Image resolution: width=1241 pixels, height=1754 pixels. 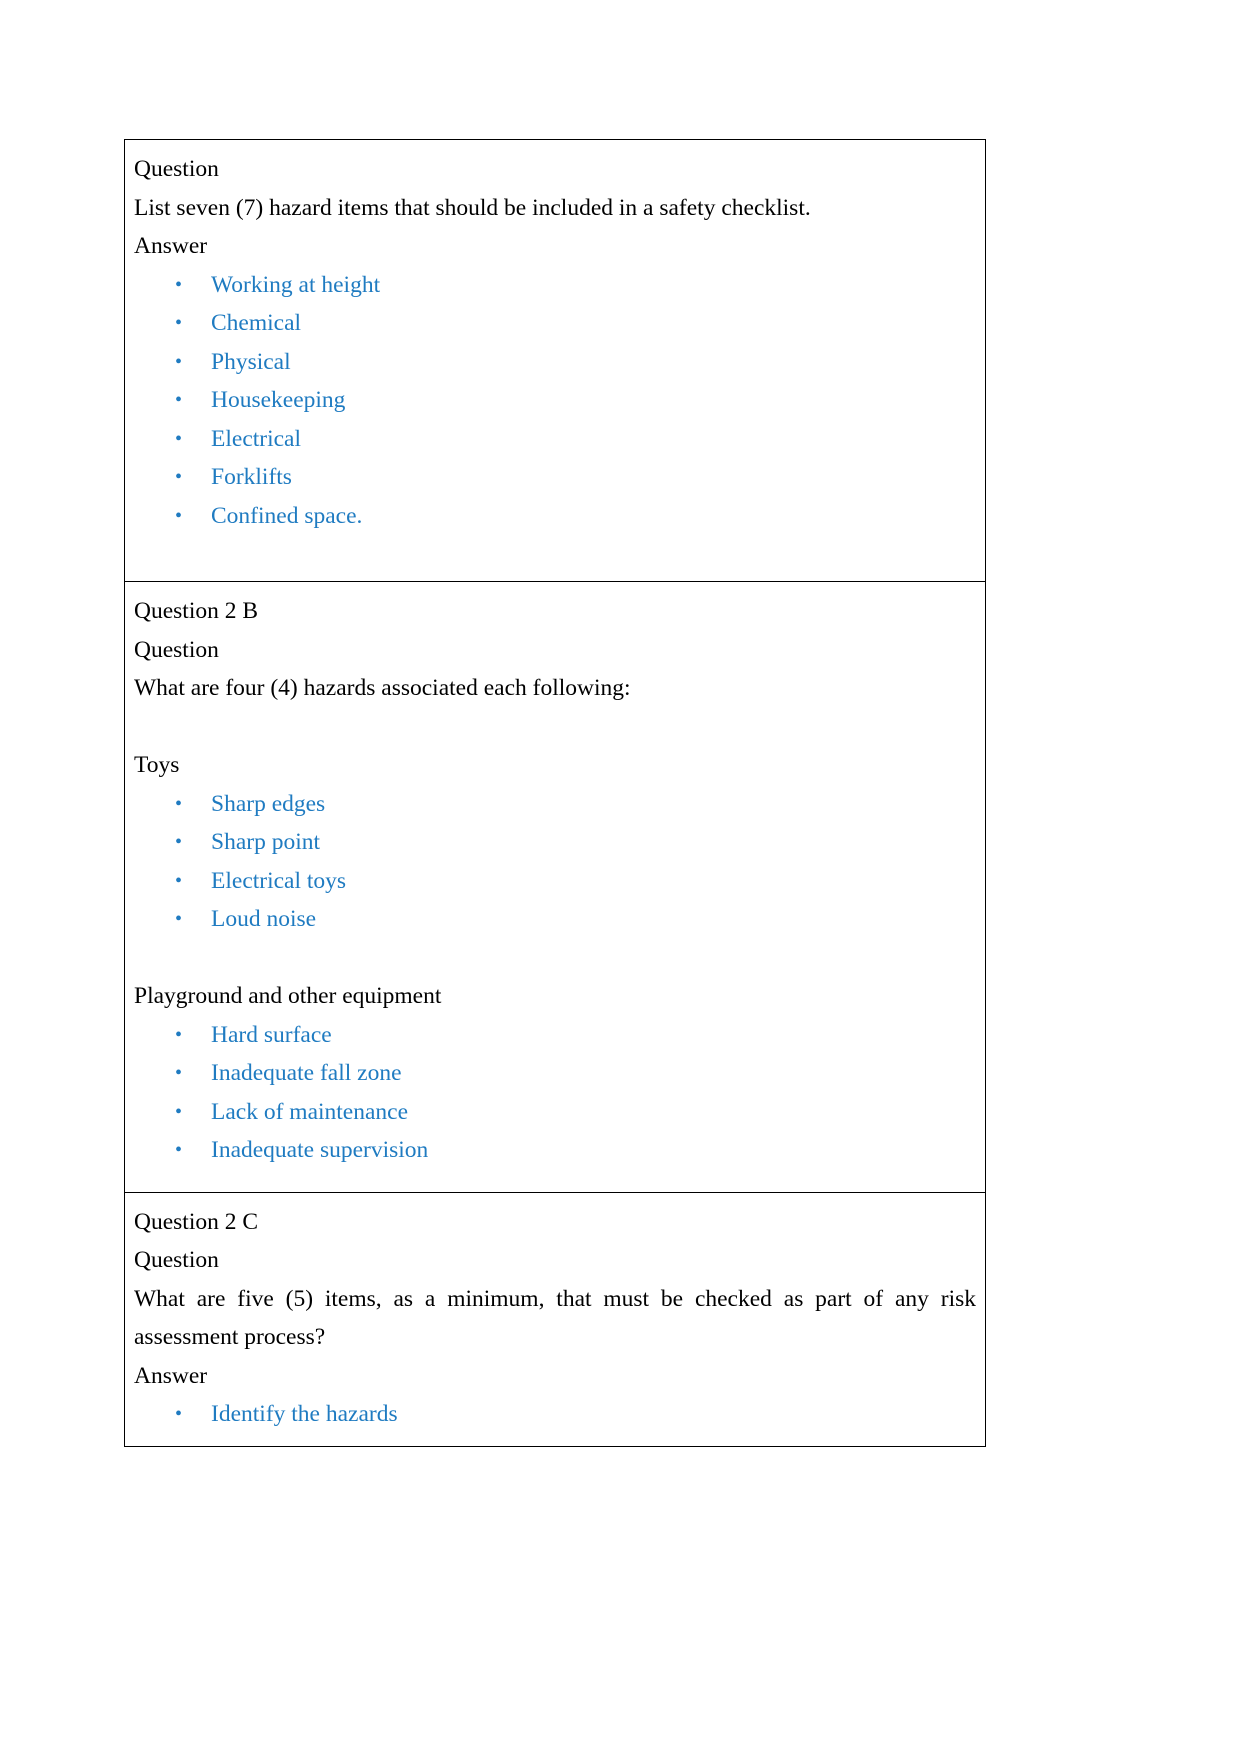 What do you see at coordinates (279, 880) in the screenshot?
I see `list-item-label: Electrical toys` at bounding box center [279, 880].